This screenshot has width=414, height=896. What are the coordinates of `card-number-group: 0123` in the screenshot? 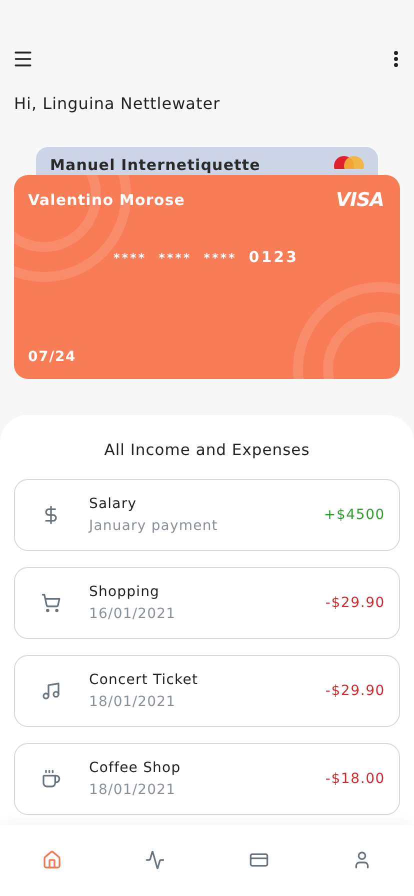 It's located at (273, 257).